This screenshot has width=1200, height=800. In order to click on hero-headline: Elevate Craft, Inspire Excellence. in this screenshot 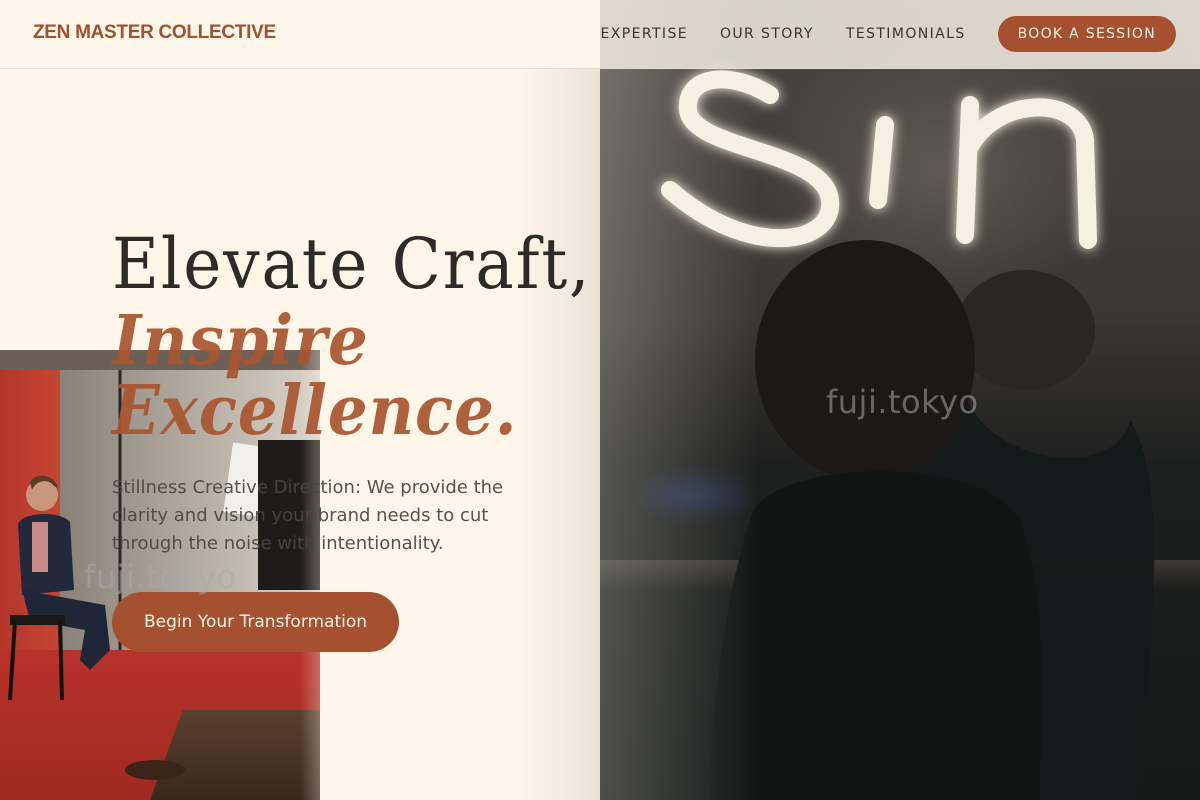, I will do `click(352, 334)`.